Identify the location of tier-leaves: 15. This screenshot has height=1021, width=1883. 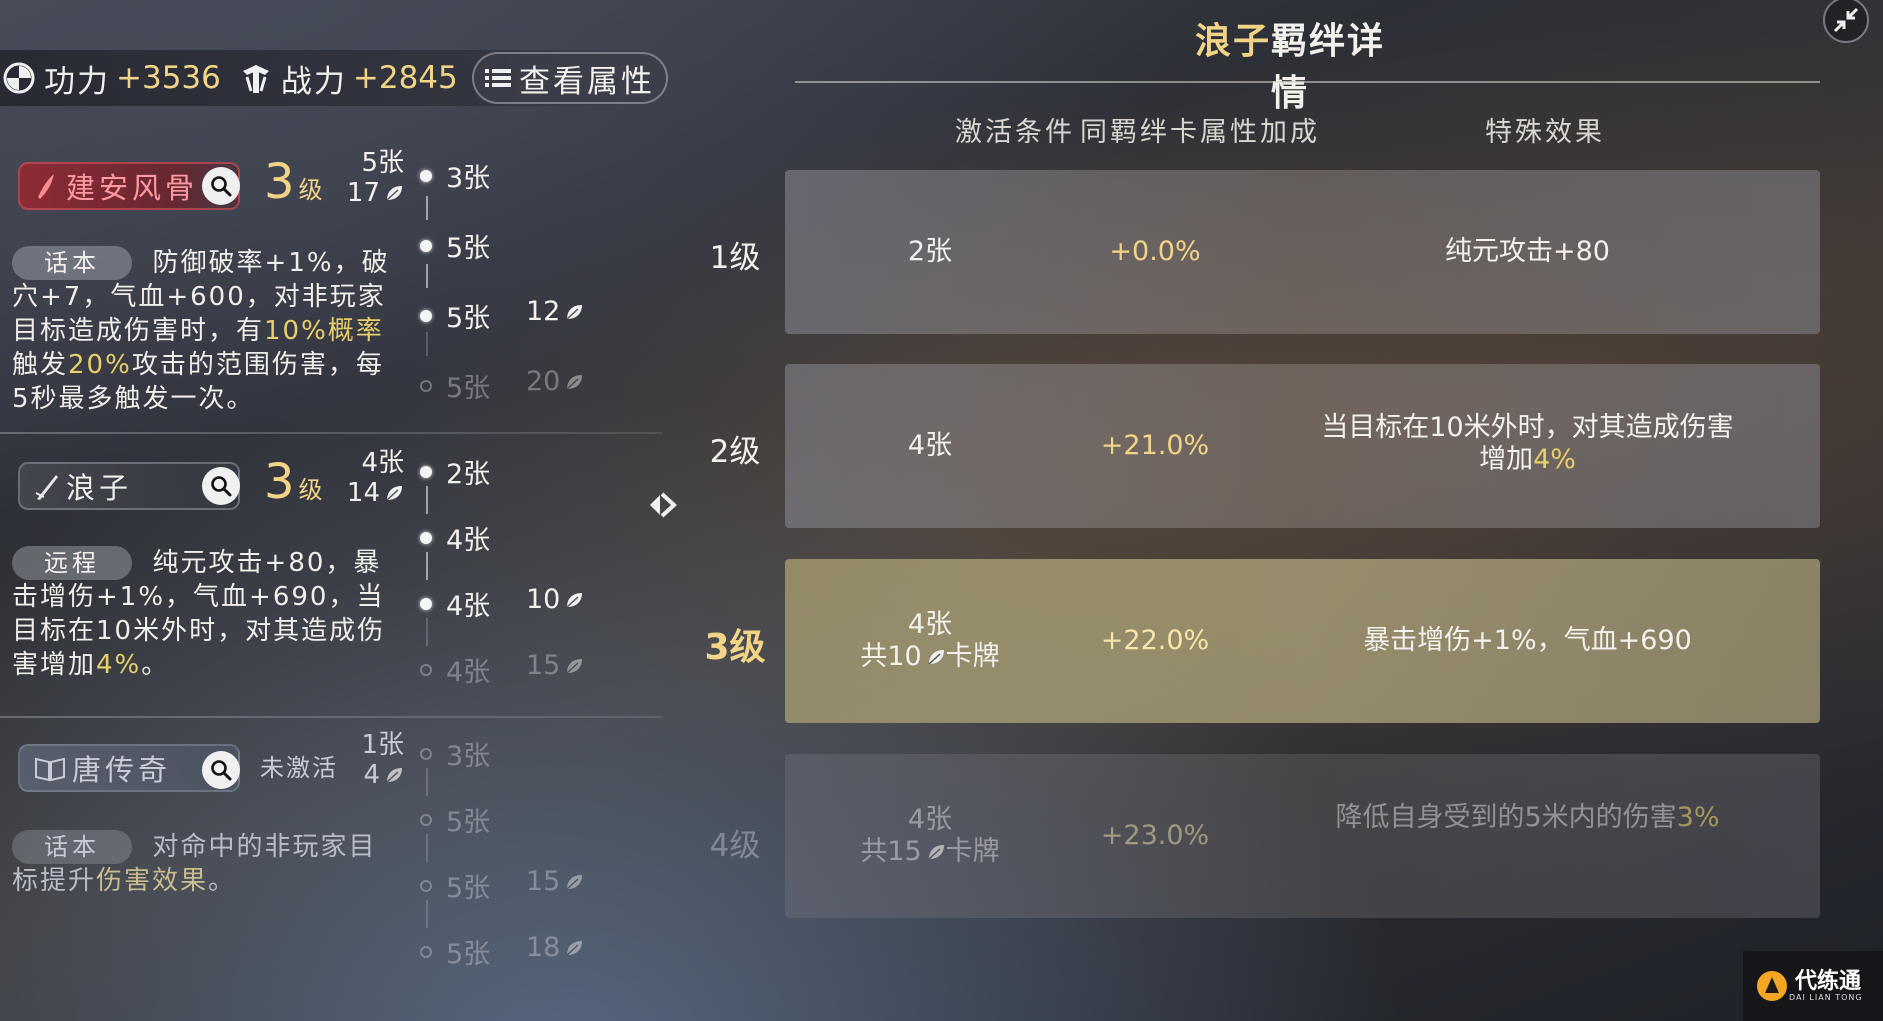
(555, 881).